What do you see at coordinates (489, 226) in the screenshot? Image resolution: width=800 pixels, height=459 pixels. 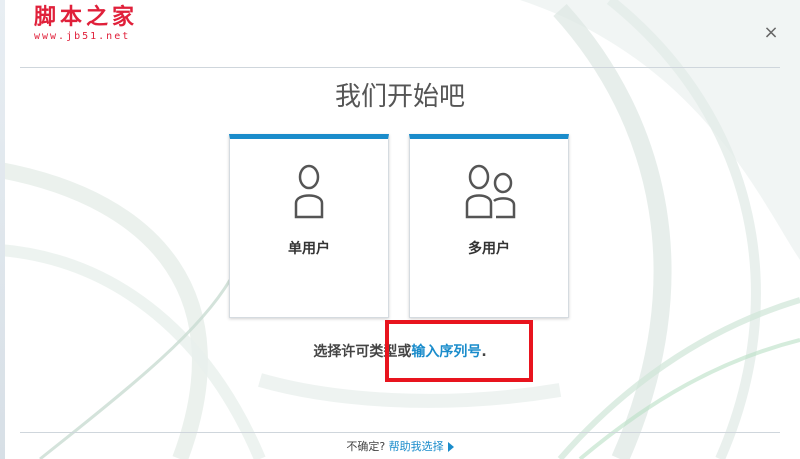 I see `multi-user-card: 多用户` at bounding box center [489, 226].